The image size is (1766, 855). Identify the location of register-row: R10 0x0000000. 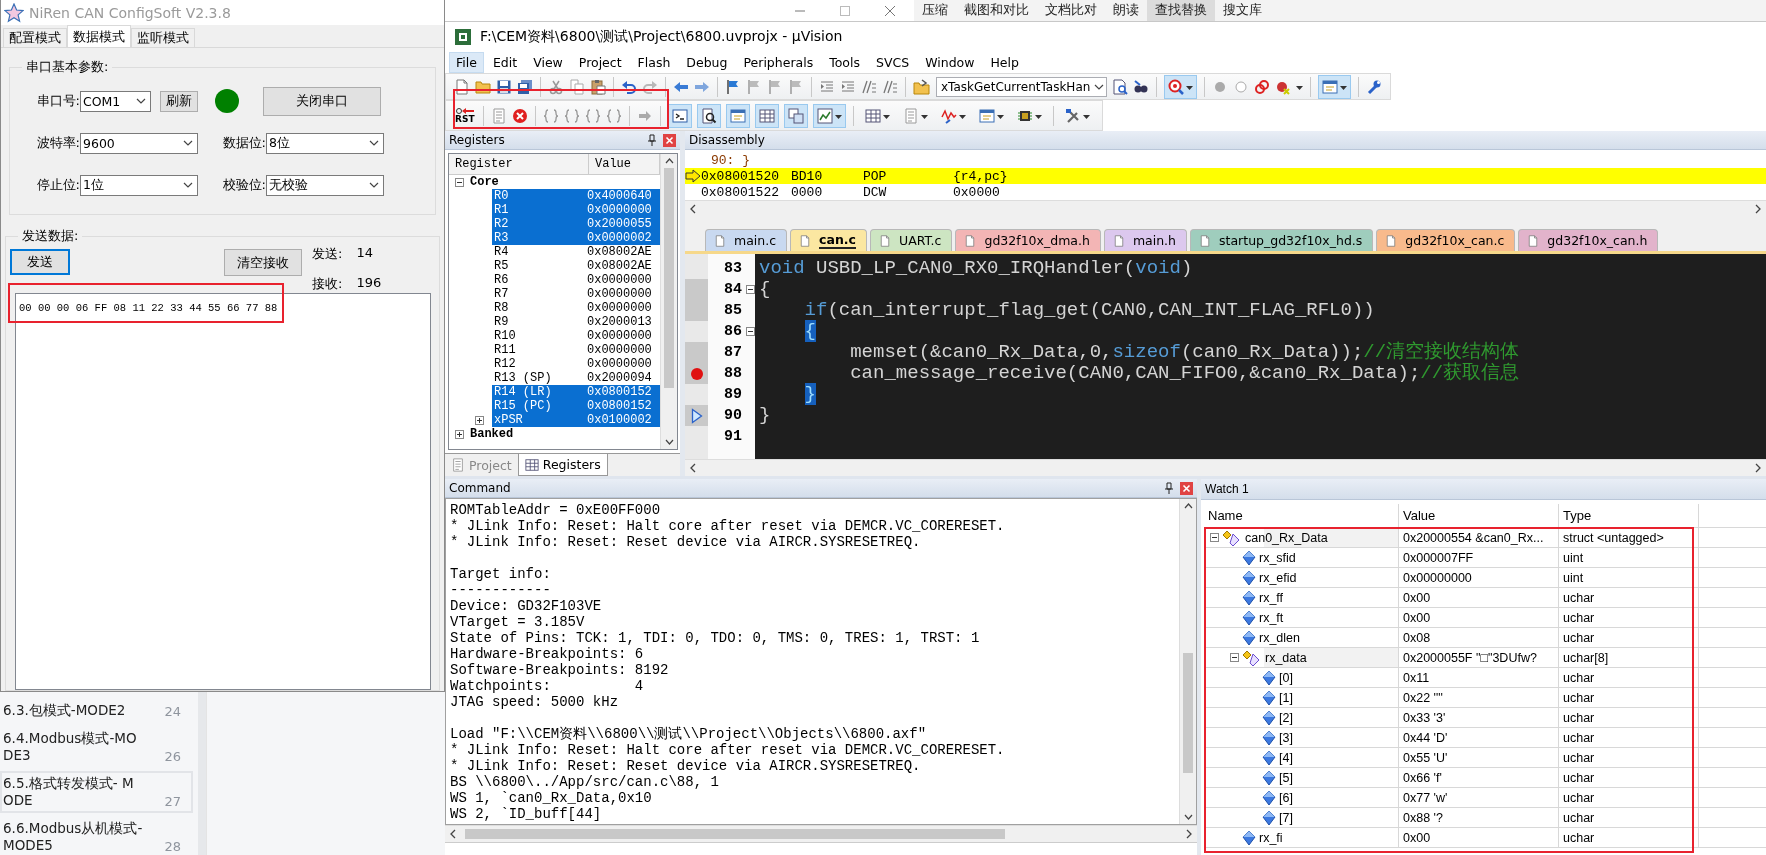
(576, 336).